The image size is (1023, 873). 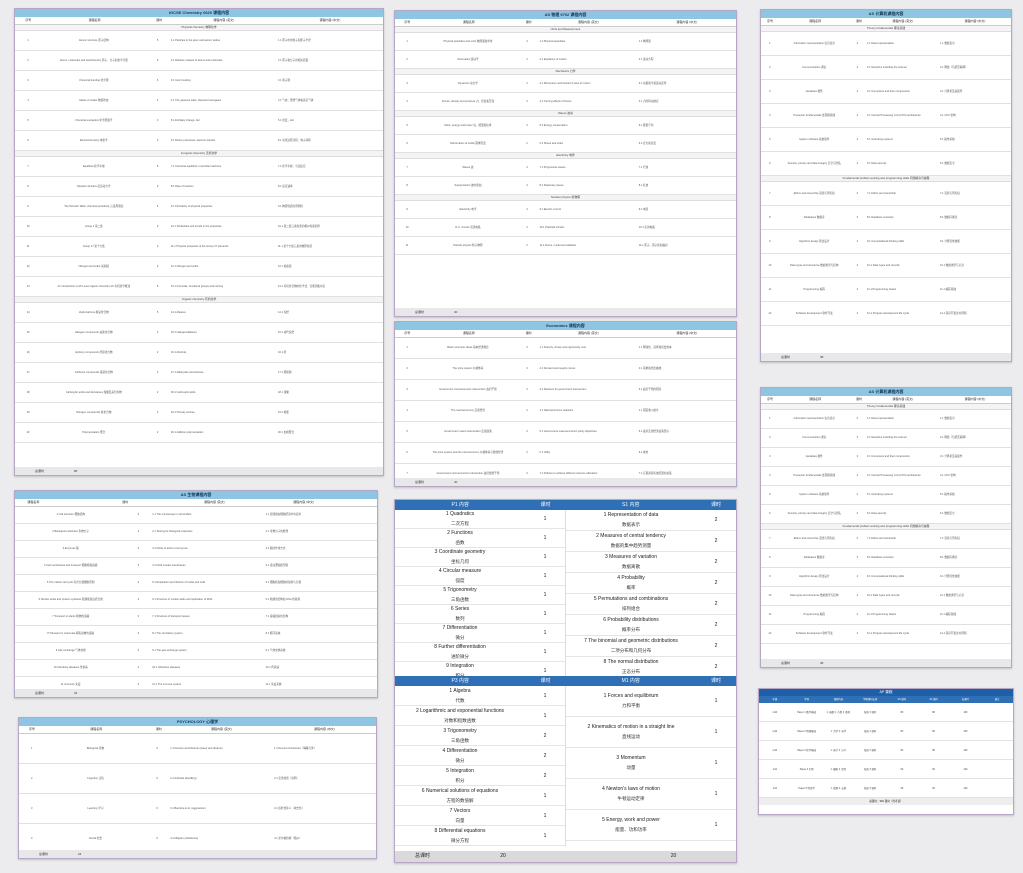 I want to click on ap-row: G11 Paper 4 生物 1. 细胞 2. 遗传 每周 3 课时 60 60 120, so click(x=886, y=769).